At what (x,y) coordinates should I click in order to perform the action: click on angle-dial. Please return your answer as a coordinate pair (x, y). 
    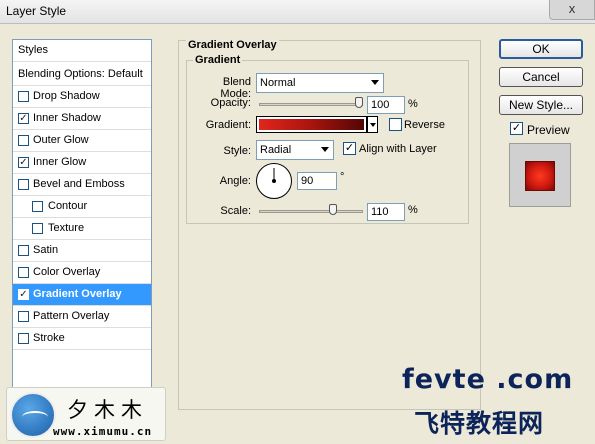
    Looking at the image, I should click on (274, 181).